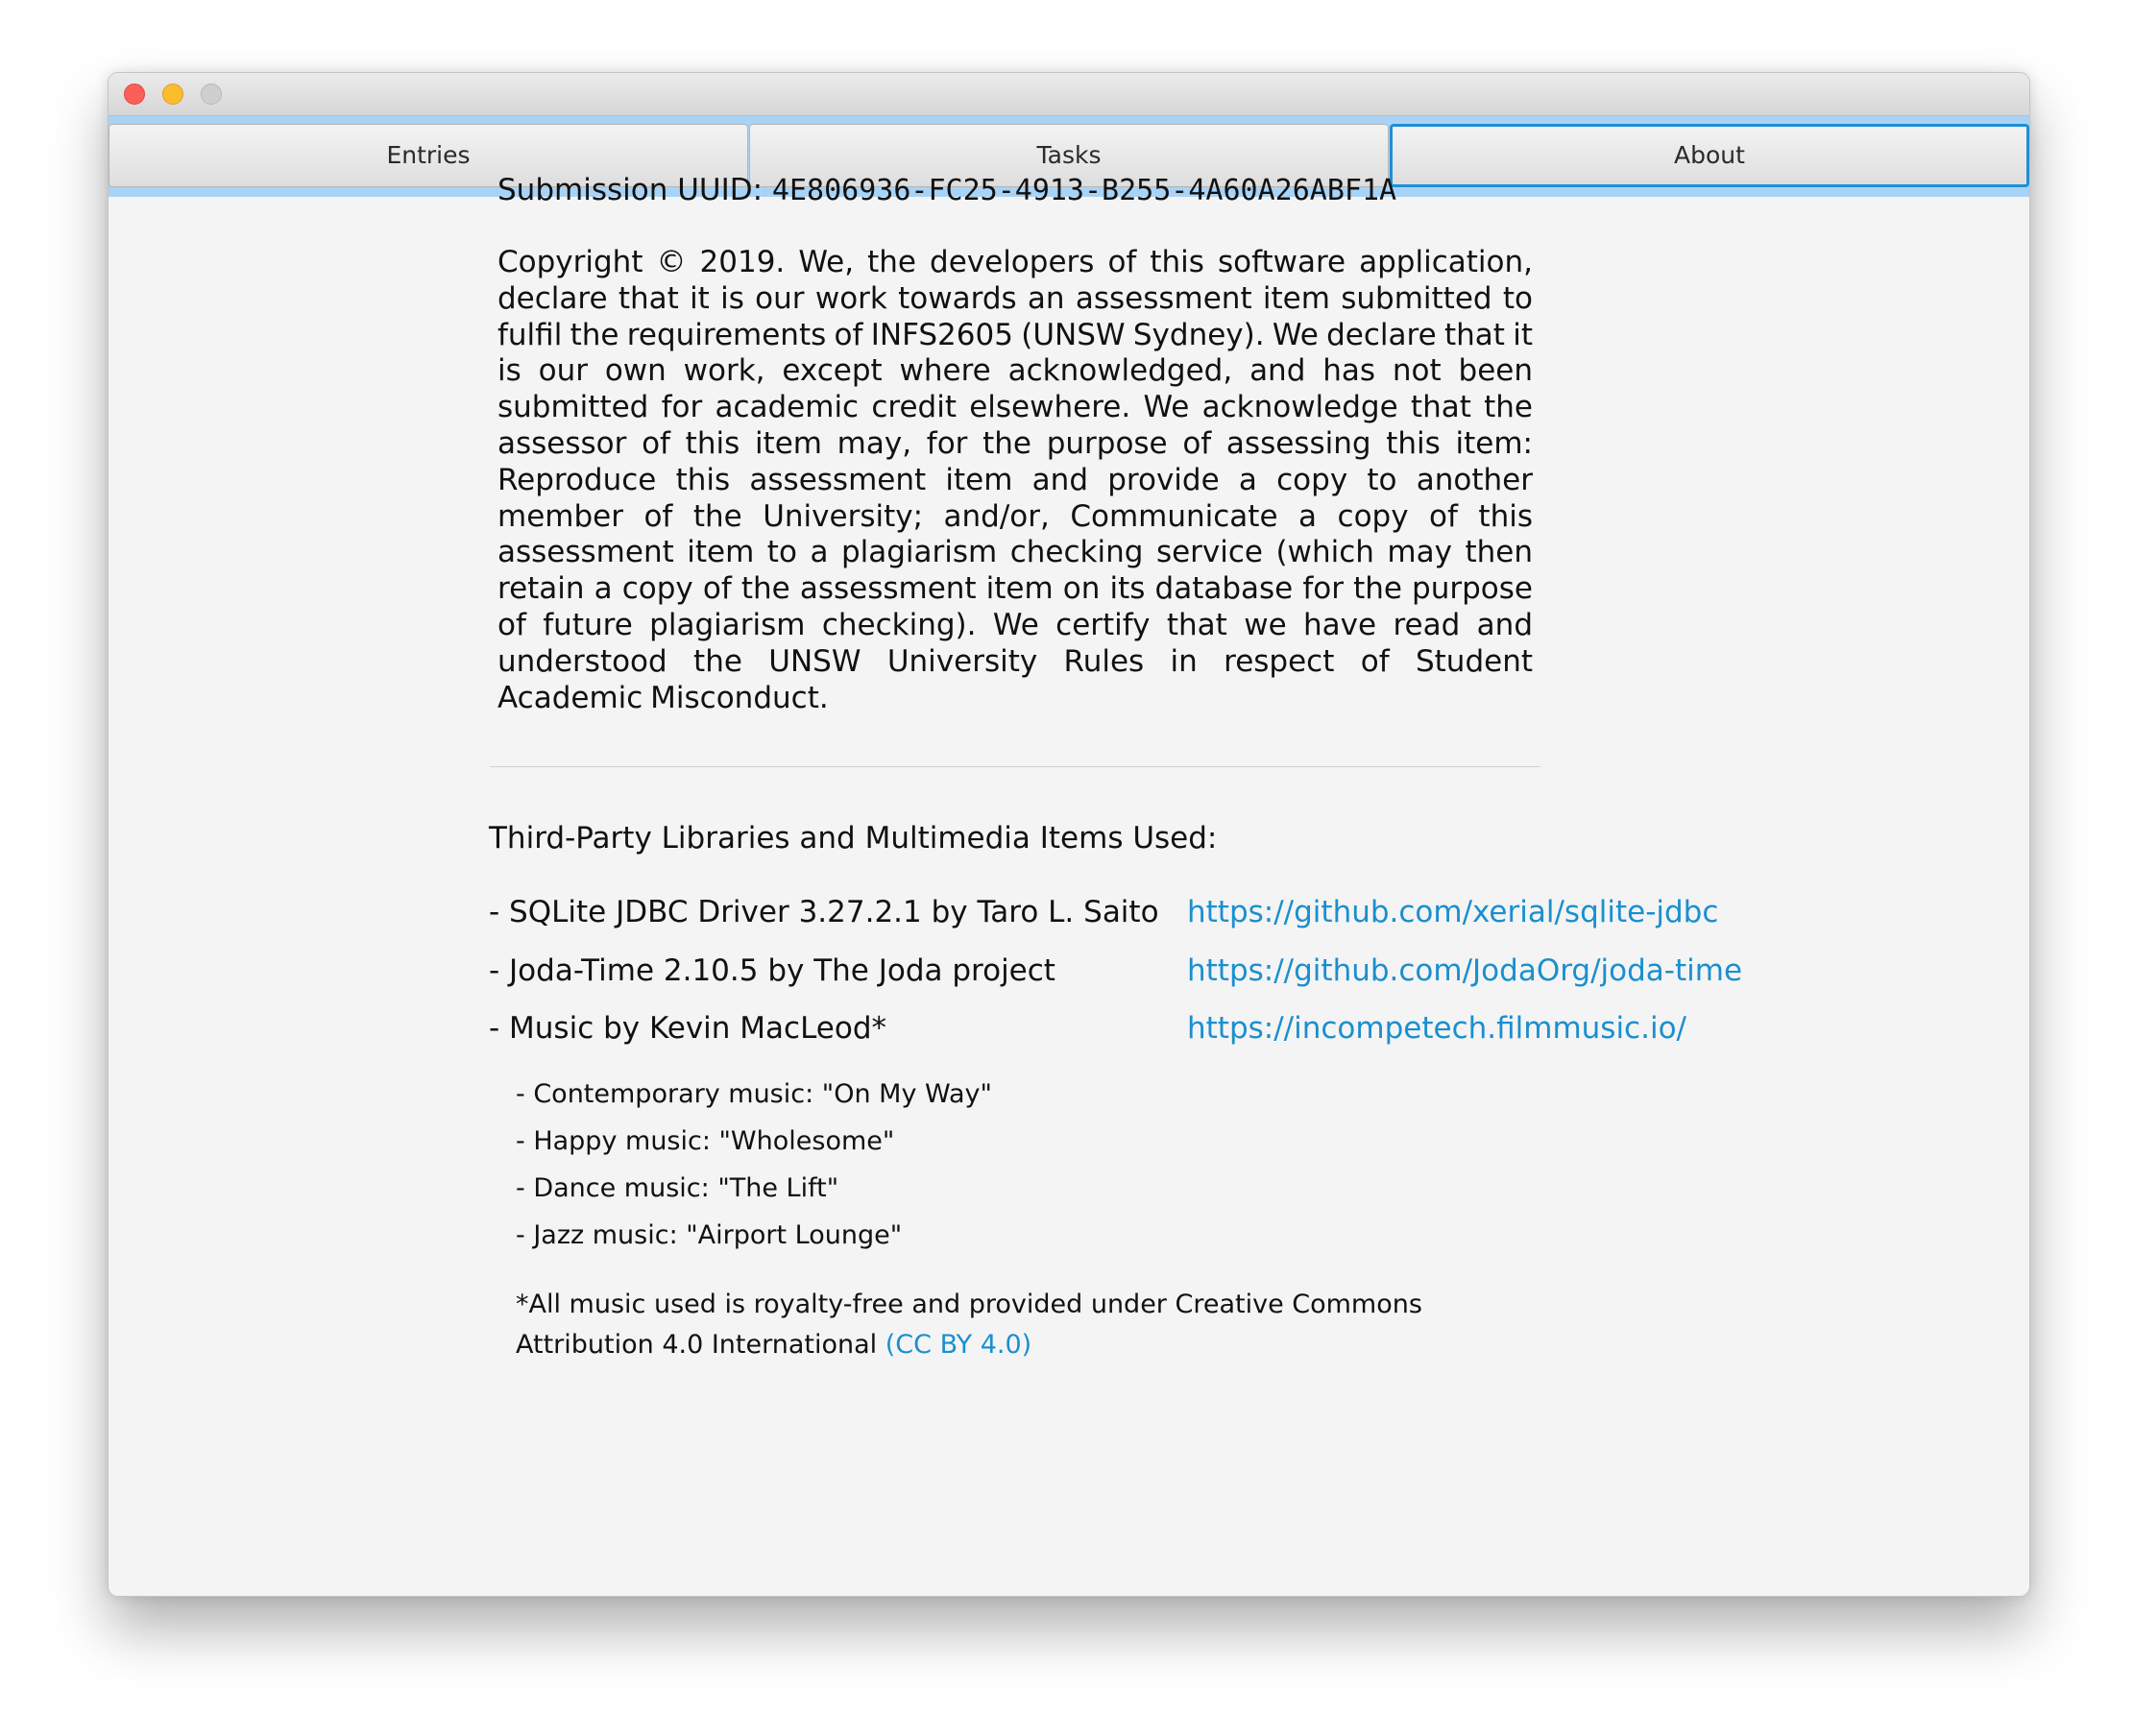  I want to click on close-icon, so click(134, 94).